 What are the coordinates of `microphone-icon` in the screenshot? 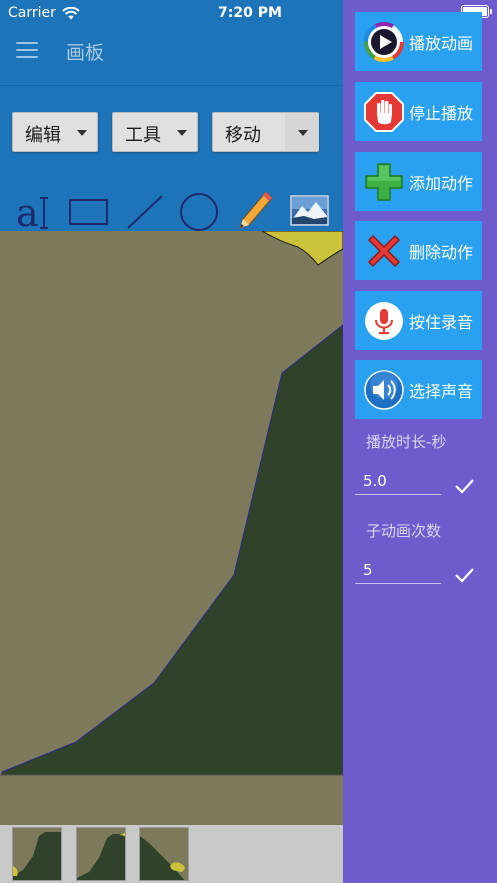 It's located at (384, 321).